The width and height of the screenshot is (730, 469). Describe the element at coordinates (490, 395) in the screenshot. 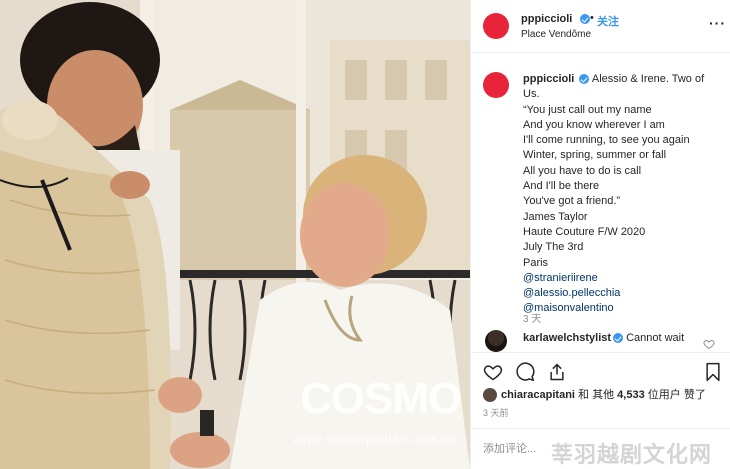

I see `liker-avatar` at that location.